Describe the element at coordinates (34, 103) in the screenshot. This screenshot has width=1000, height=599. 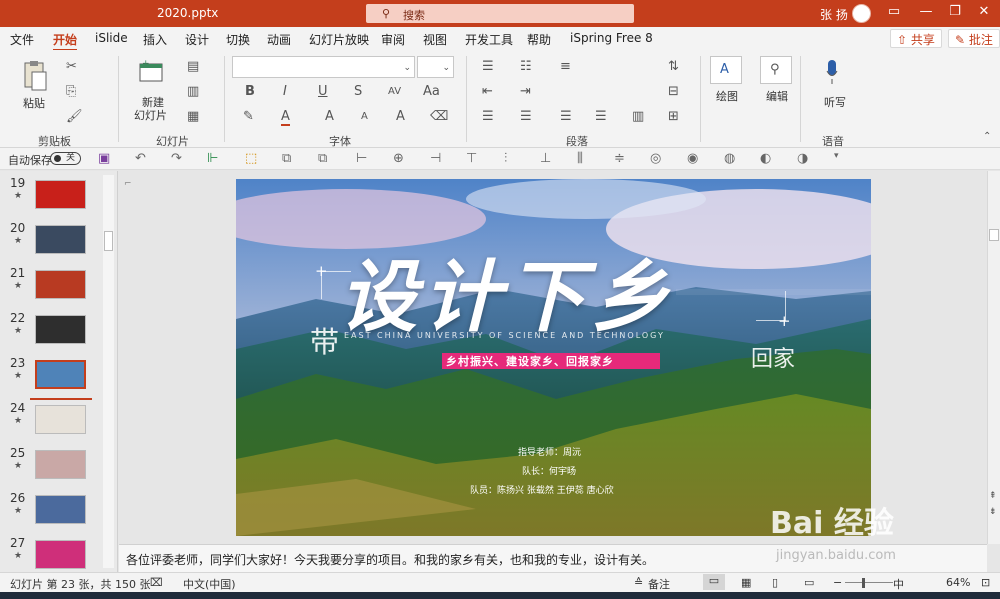
I see `paste-label: 粘贴` at that location.